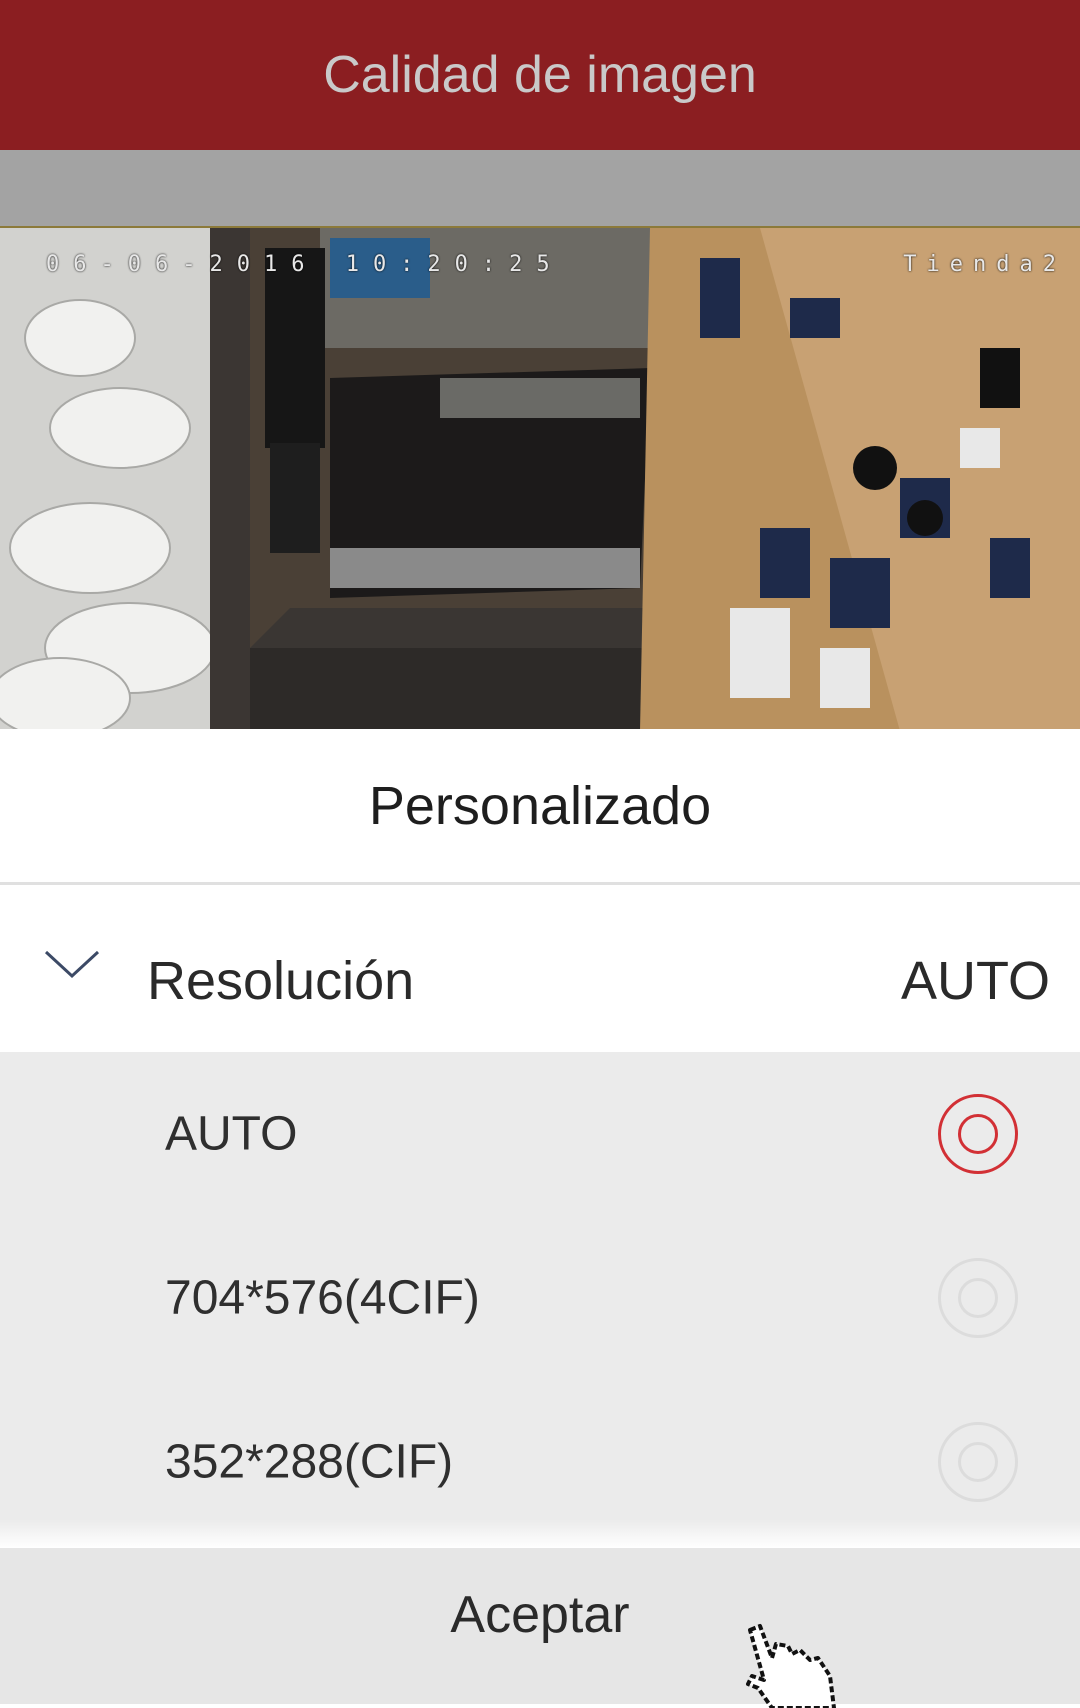  What do you see at coordinates (984, 264) in the screenshot?
I see `camera-name: Tienda2` at bounding box center [984, 264].